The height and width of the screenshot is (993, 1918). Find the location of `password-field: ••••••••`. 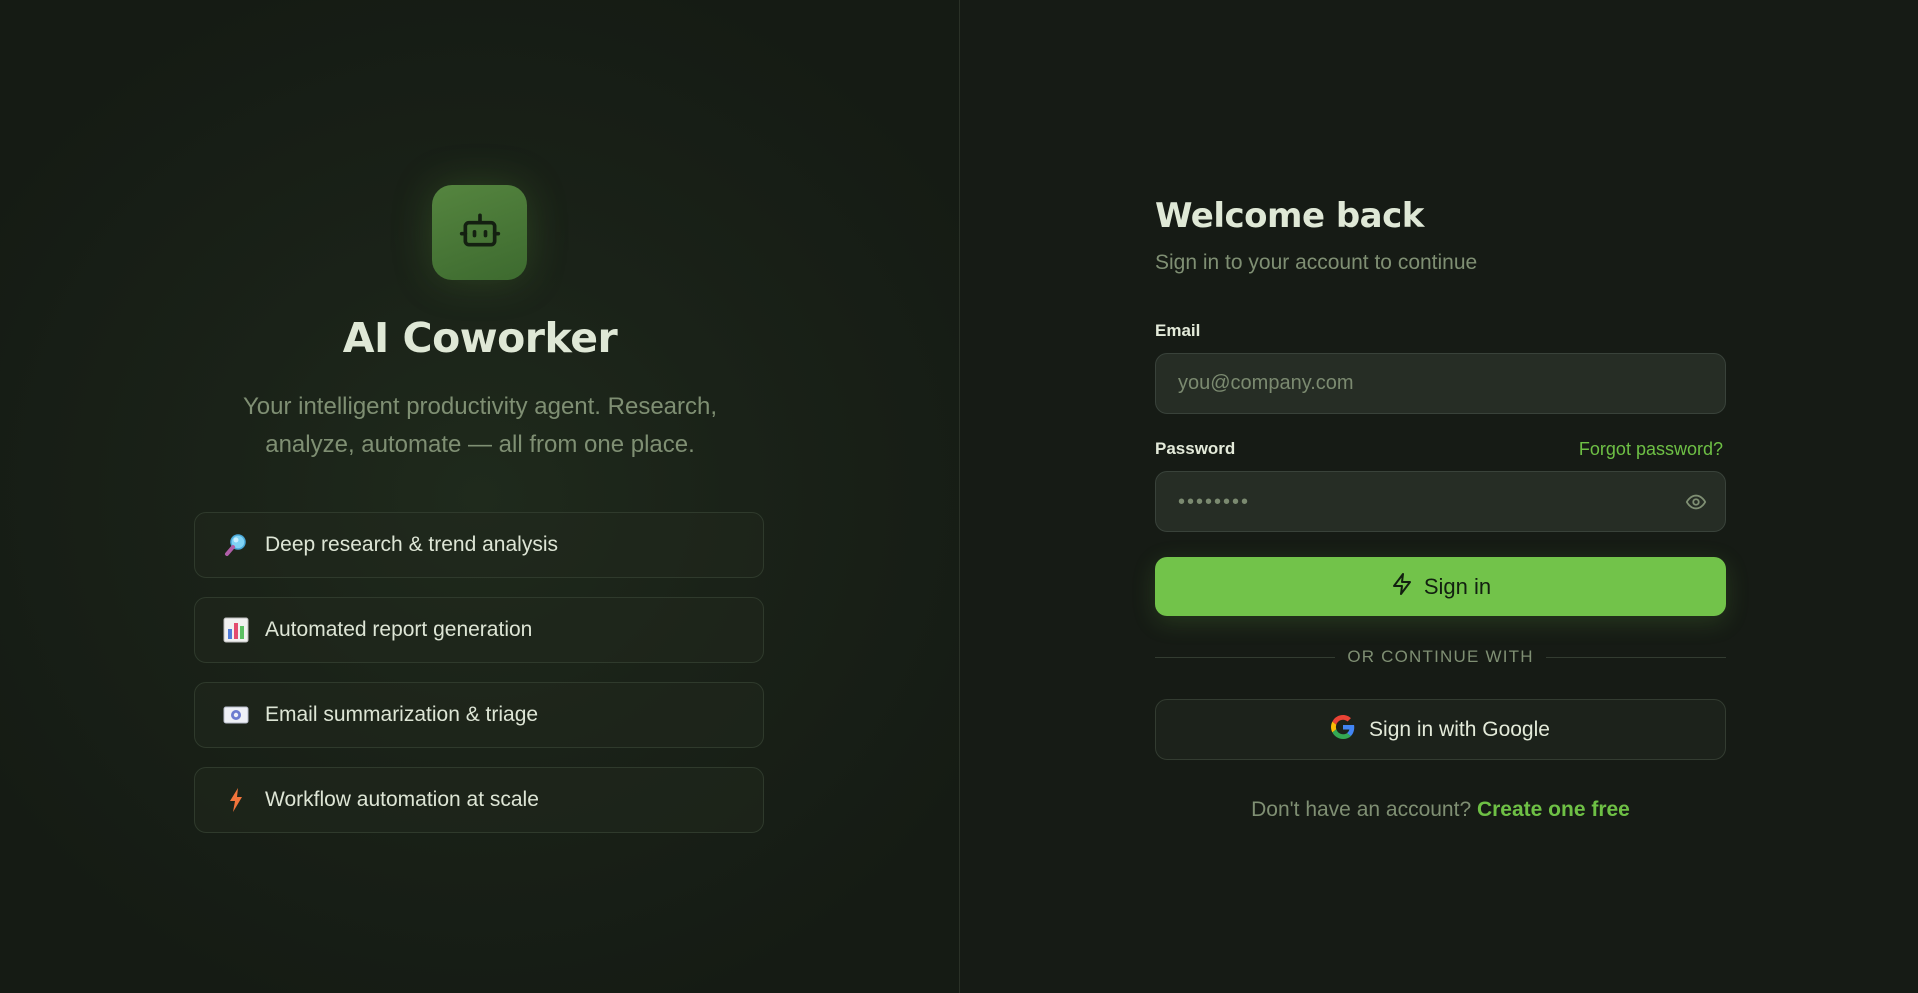

password-field: •••••••• is located at coordinates (1440, 501).